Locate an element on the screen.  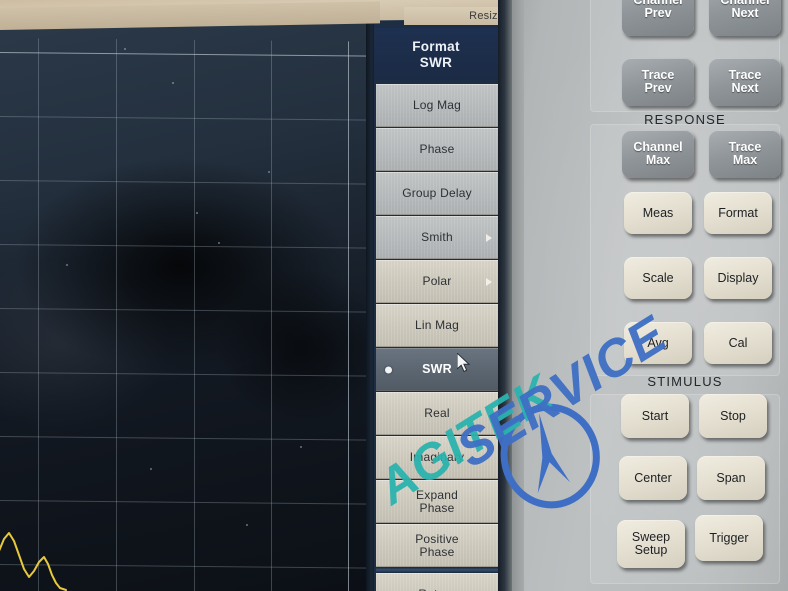
button-avg: Avg is located at coordinates (658, 343).